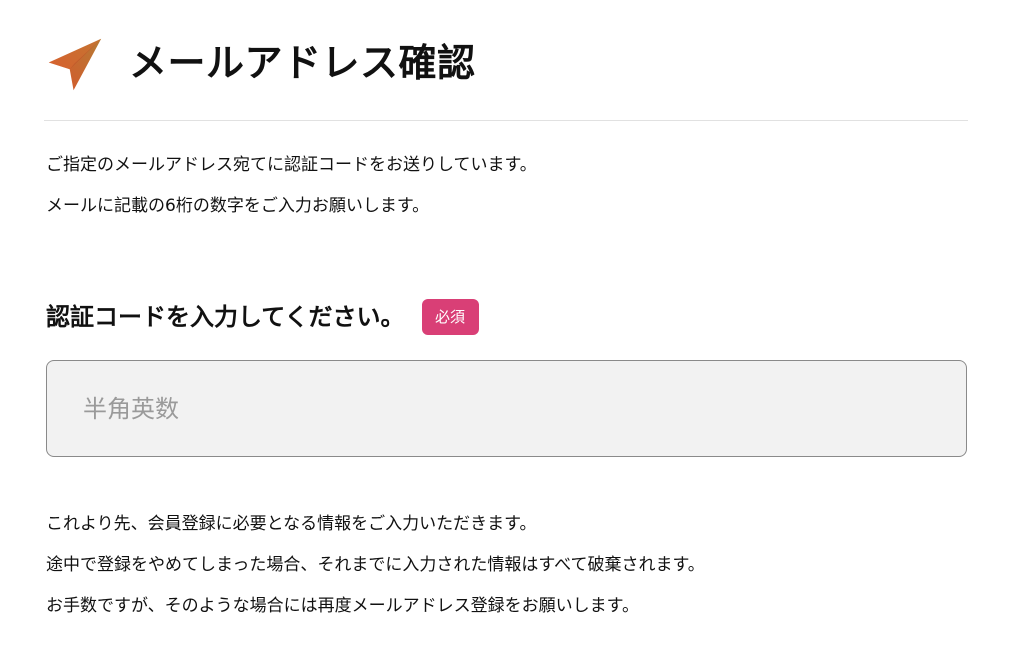 Image resolution: width=1024 pixels, height=655 pixels. Describe the element at coordinates (291, 165) in the screenshot. I see `intro-line-1: ご指定のメールアドレス宛てに認証コードをお送りしています。` at that location.